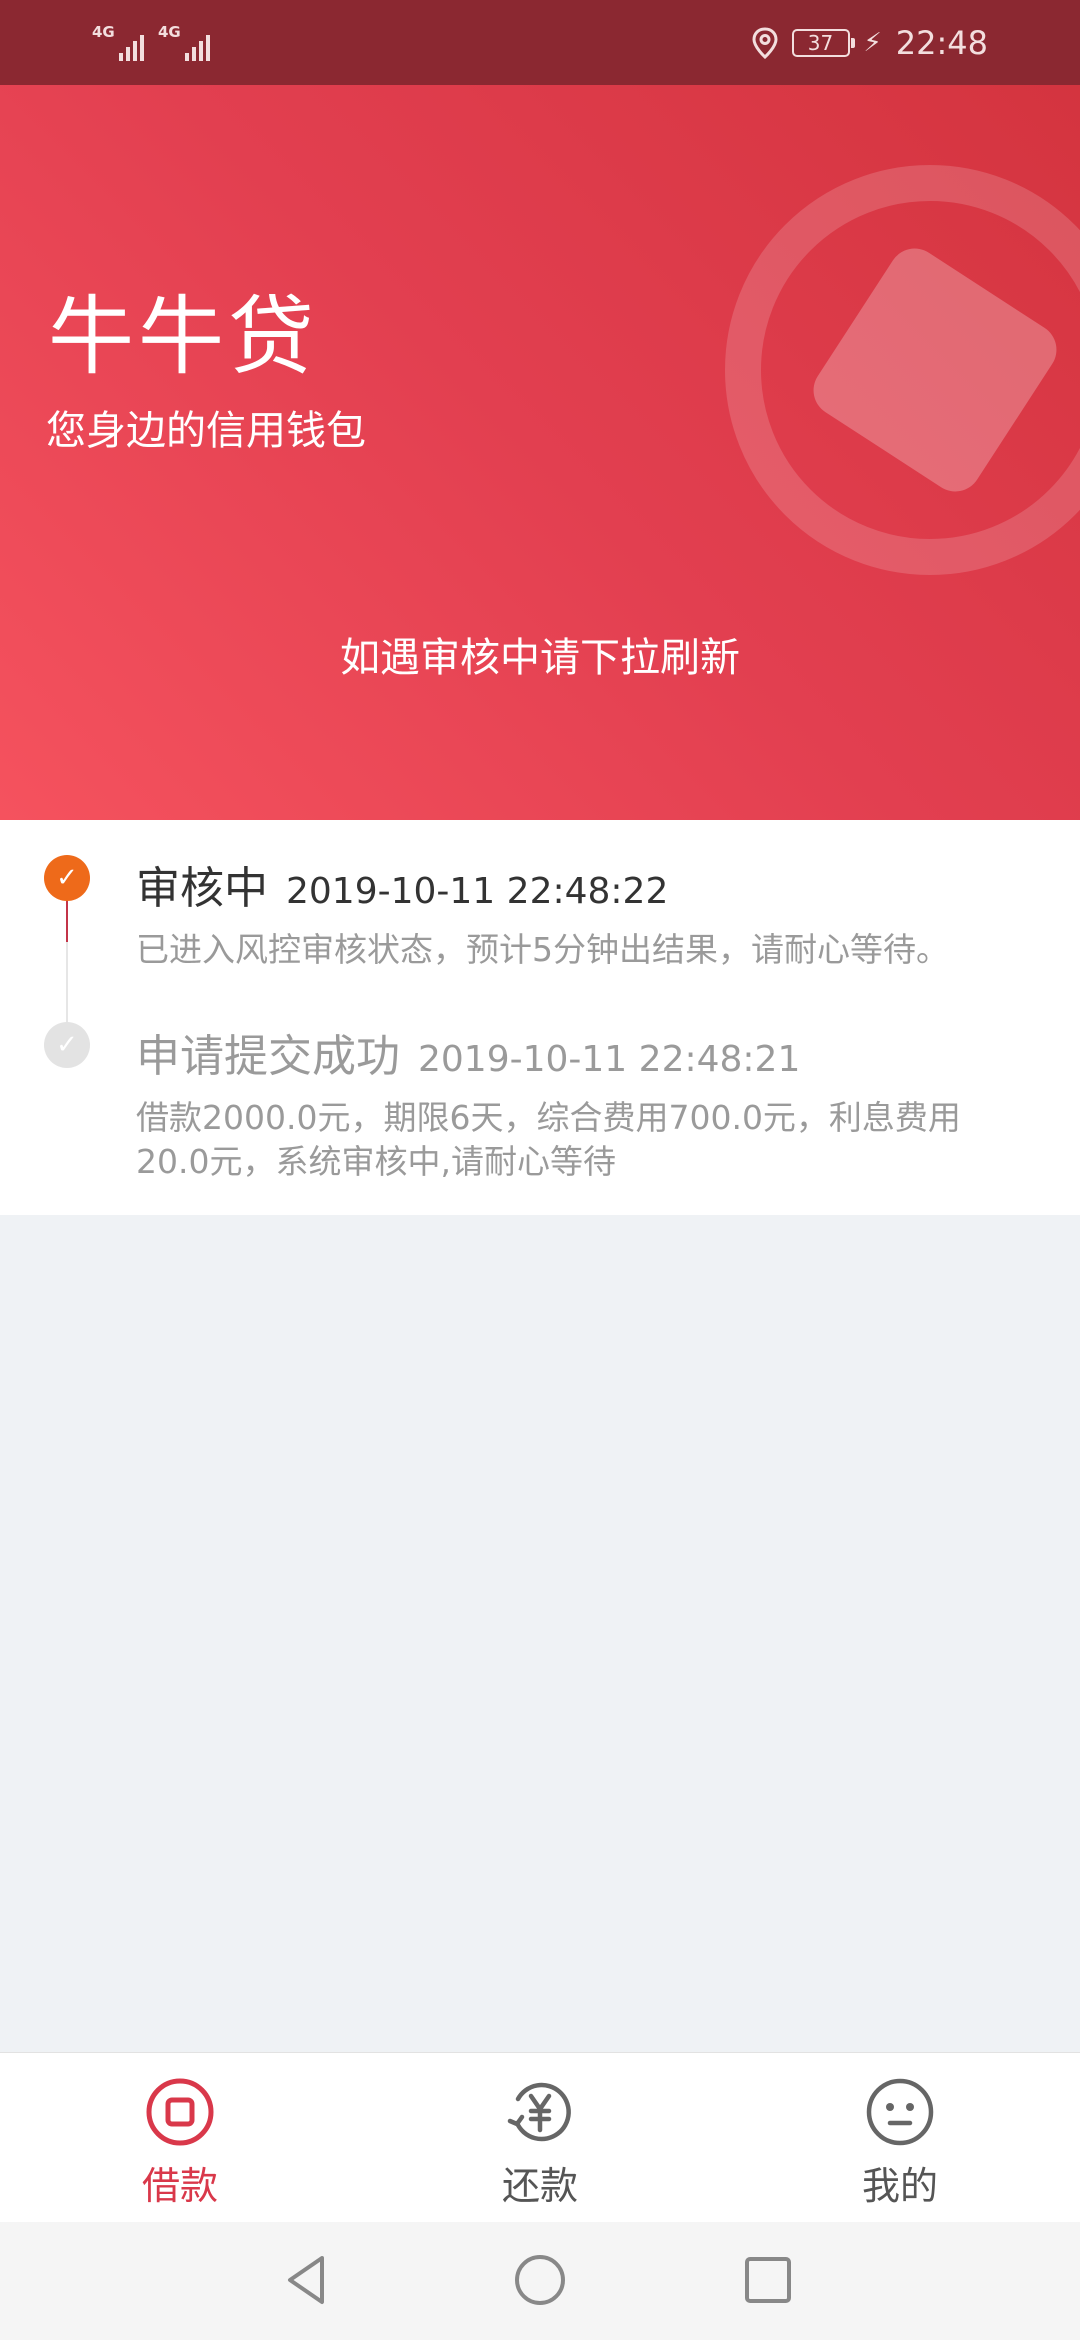 This screenshot has width=1080, height=2340. Describe the element at coordinates (900, 2112) in the screenshot. I see `face-icon` at that location.